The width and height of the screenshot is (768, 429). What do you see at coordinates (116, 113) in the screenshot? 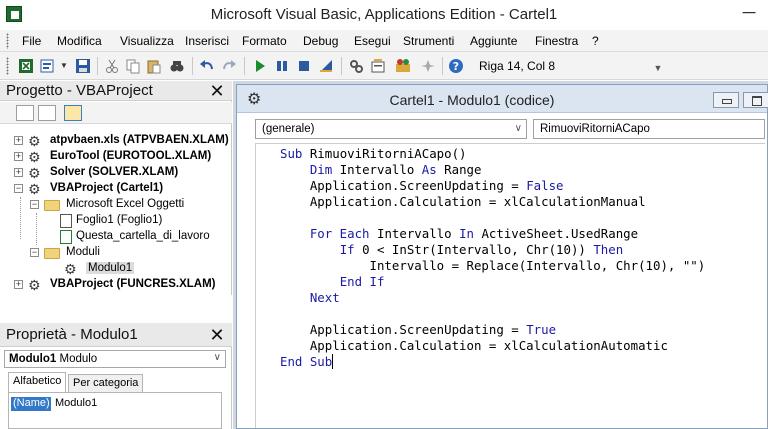
I see `project-panel-toolbar` at bounding box center [116, 113].